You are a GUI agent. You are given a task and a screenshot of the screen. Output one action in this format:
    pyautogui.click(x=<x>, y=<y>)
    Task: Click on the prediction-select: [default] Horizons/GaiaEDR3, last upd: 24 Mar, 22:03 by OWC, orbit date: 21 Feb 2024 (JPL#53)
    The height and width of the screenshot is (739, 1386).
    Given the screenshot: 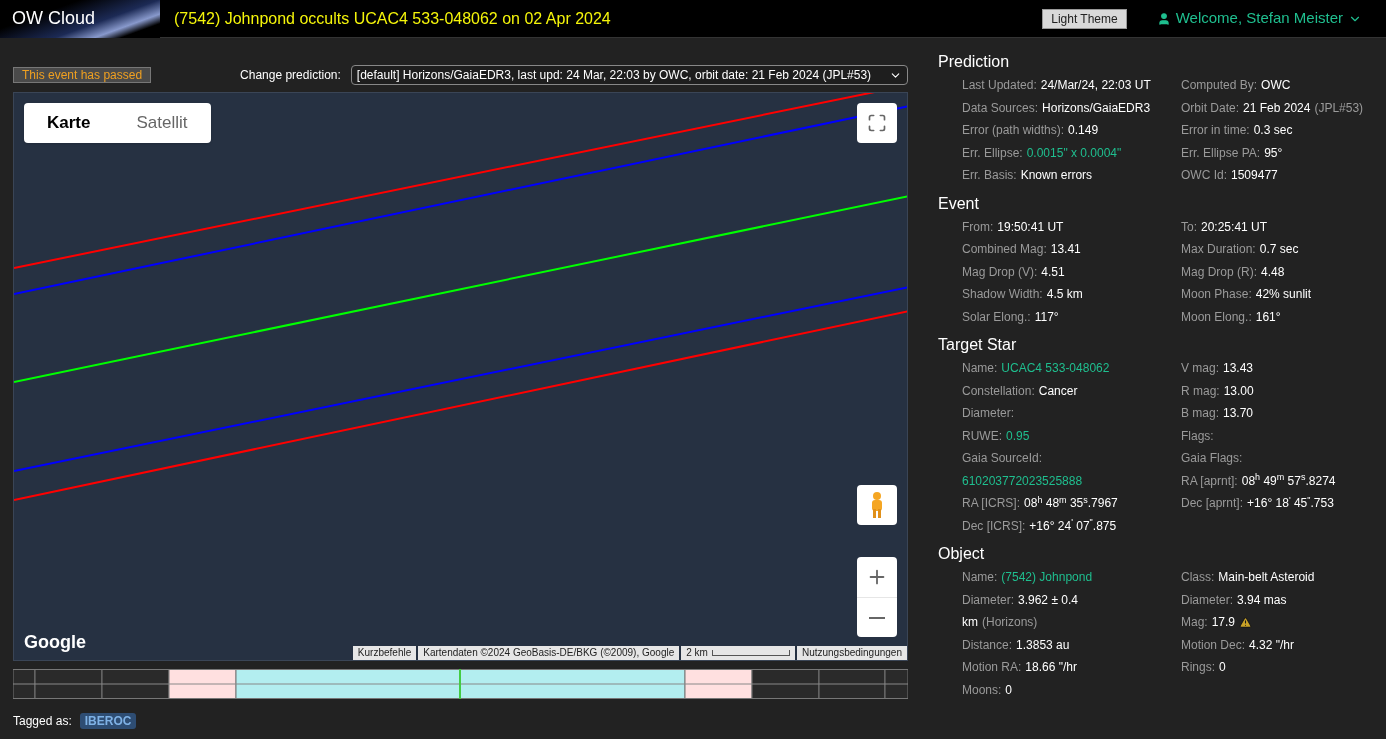 What is the action you would take?
    pyautogui.click(x=629, y=75)
    